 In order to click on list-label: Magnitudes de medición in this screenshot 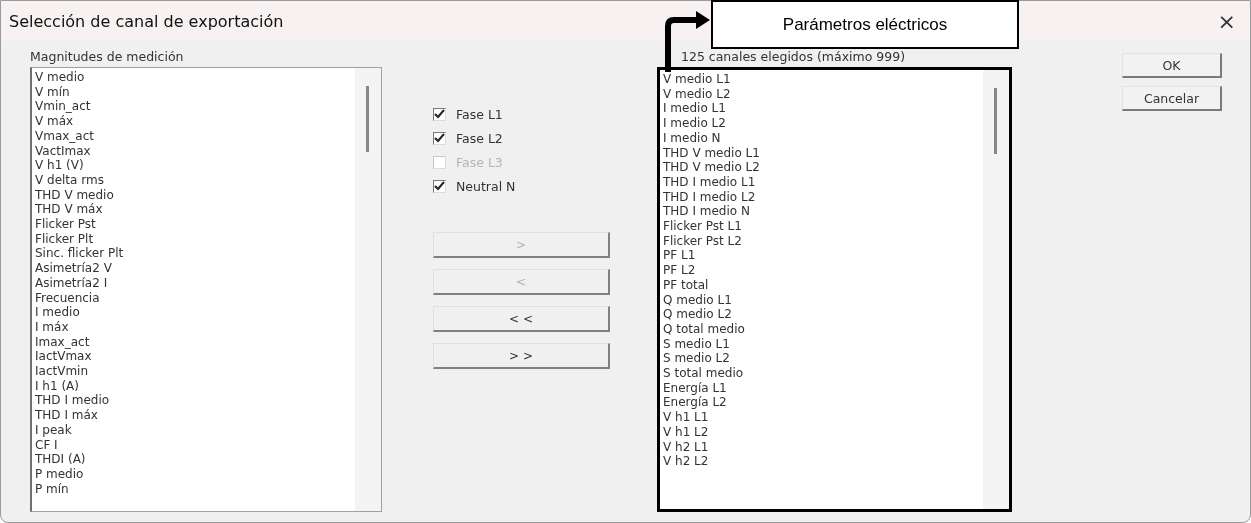, I will do `click(107, 57)`.